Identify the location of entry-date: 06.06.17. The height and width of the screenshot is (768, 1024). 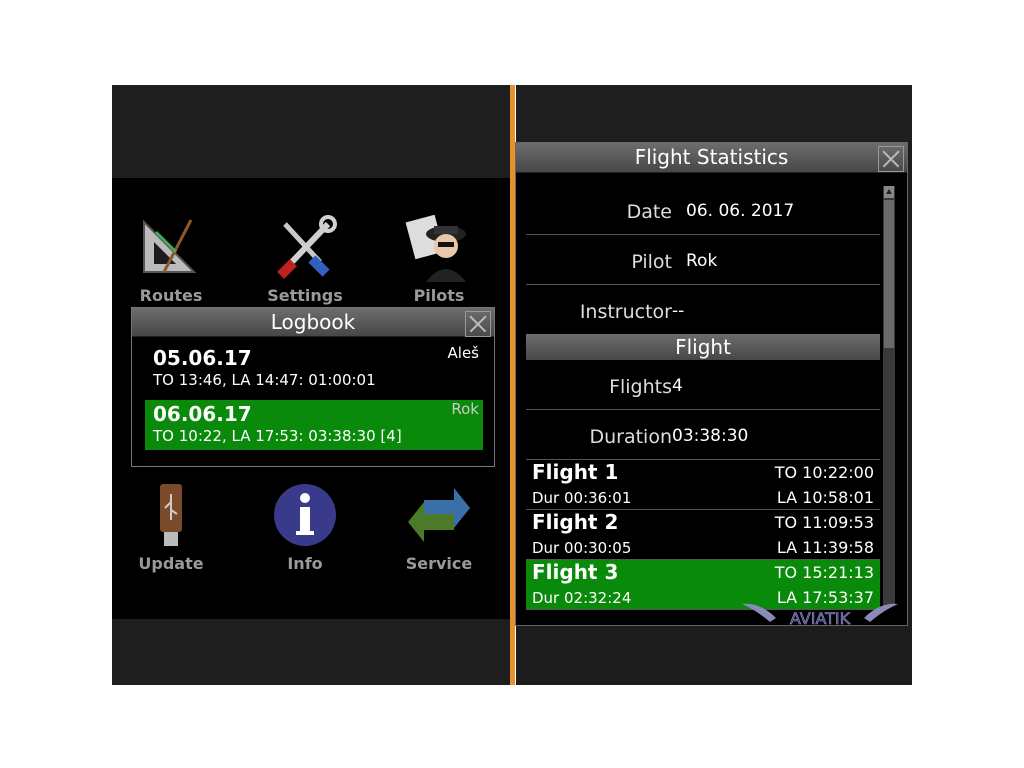
(202, 414).